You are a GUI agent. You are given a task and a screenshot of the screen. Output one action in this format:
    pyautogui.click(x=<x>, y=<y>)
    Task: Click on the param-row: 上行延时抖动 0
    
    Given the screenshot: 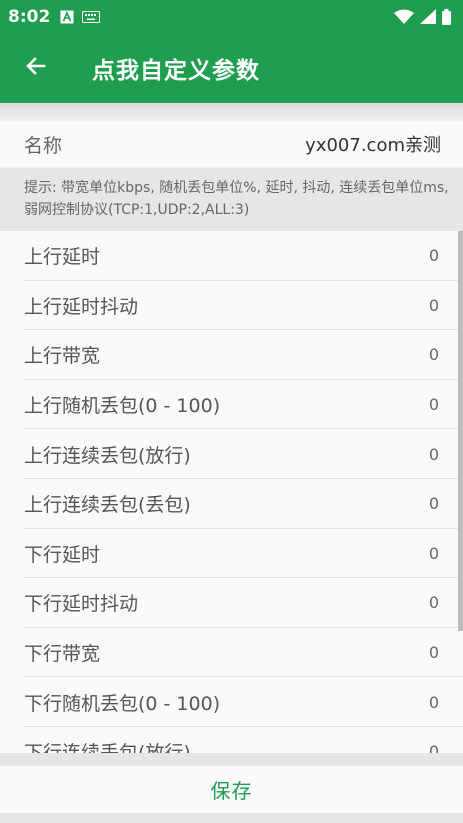 What is the action you would take?
    pyautogui.click(x=231, y=306)
    